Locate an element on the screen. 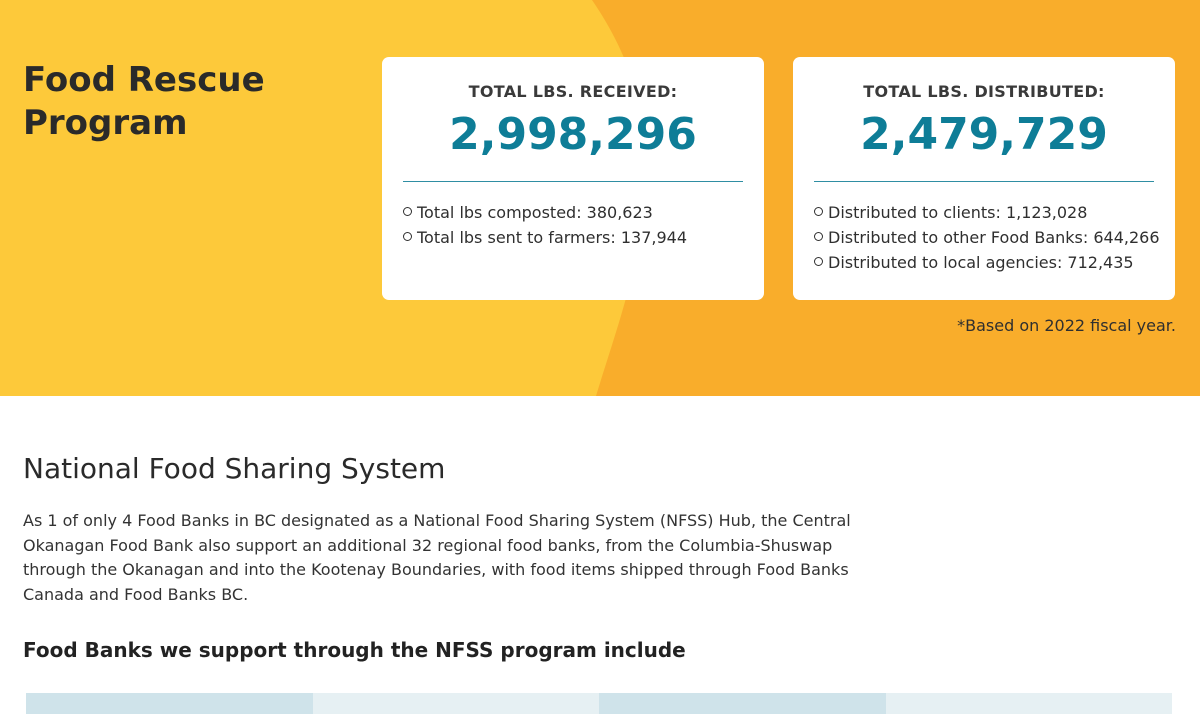 The width and height of the screenshot is (1200, 714). list-item: Total lbs composted: 380,623 is located at coordinates (573, 212).